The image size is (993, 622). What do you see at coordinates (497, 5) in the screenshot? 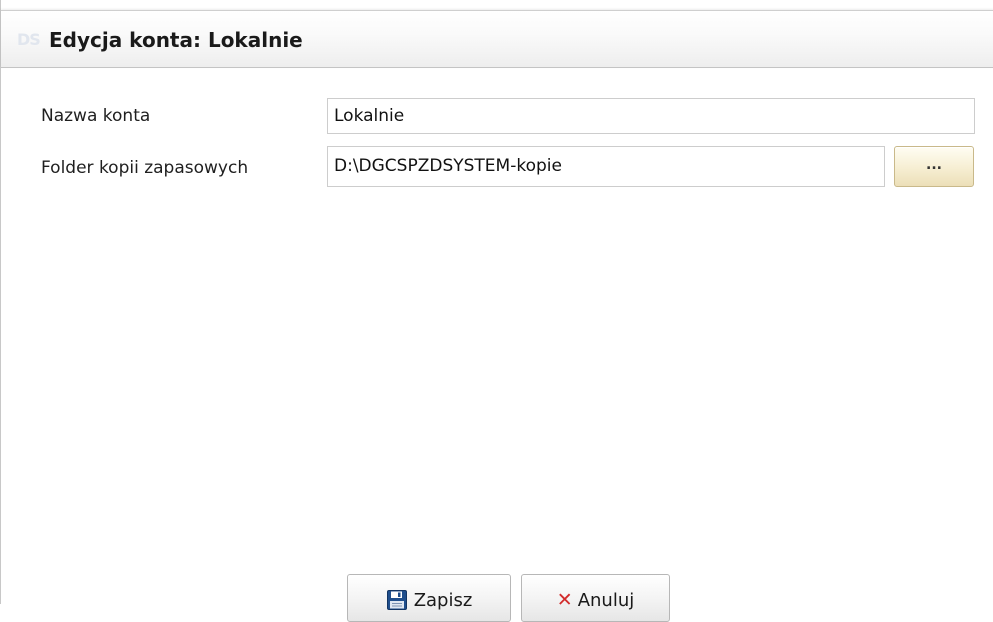
I see `window-top-edge` at bounding box center [497, 5].